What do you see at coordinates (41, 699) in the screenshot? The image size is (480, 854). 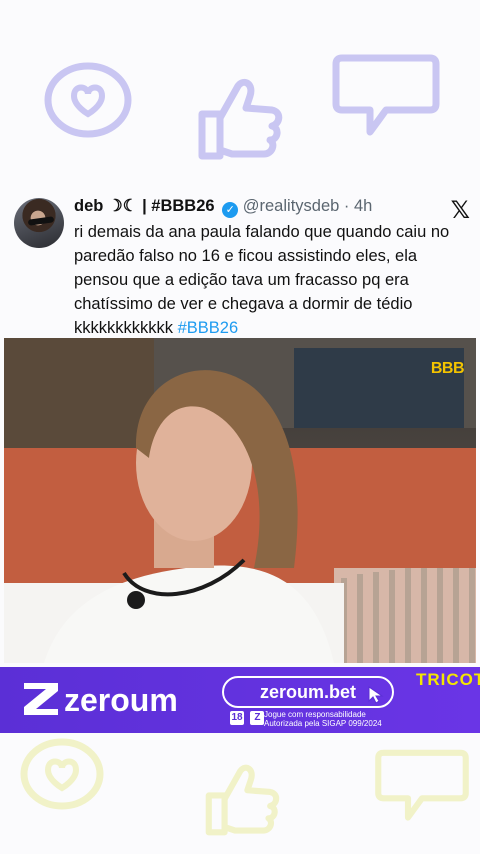 I see `z-logo-icon` at bounding box center [41, 699].